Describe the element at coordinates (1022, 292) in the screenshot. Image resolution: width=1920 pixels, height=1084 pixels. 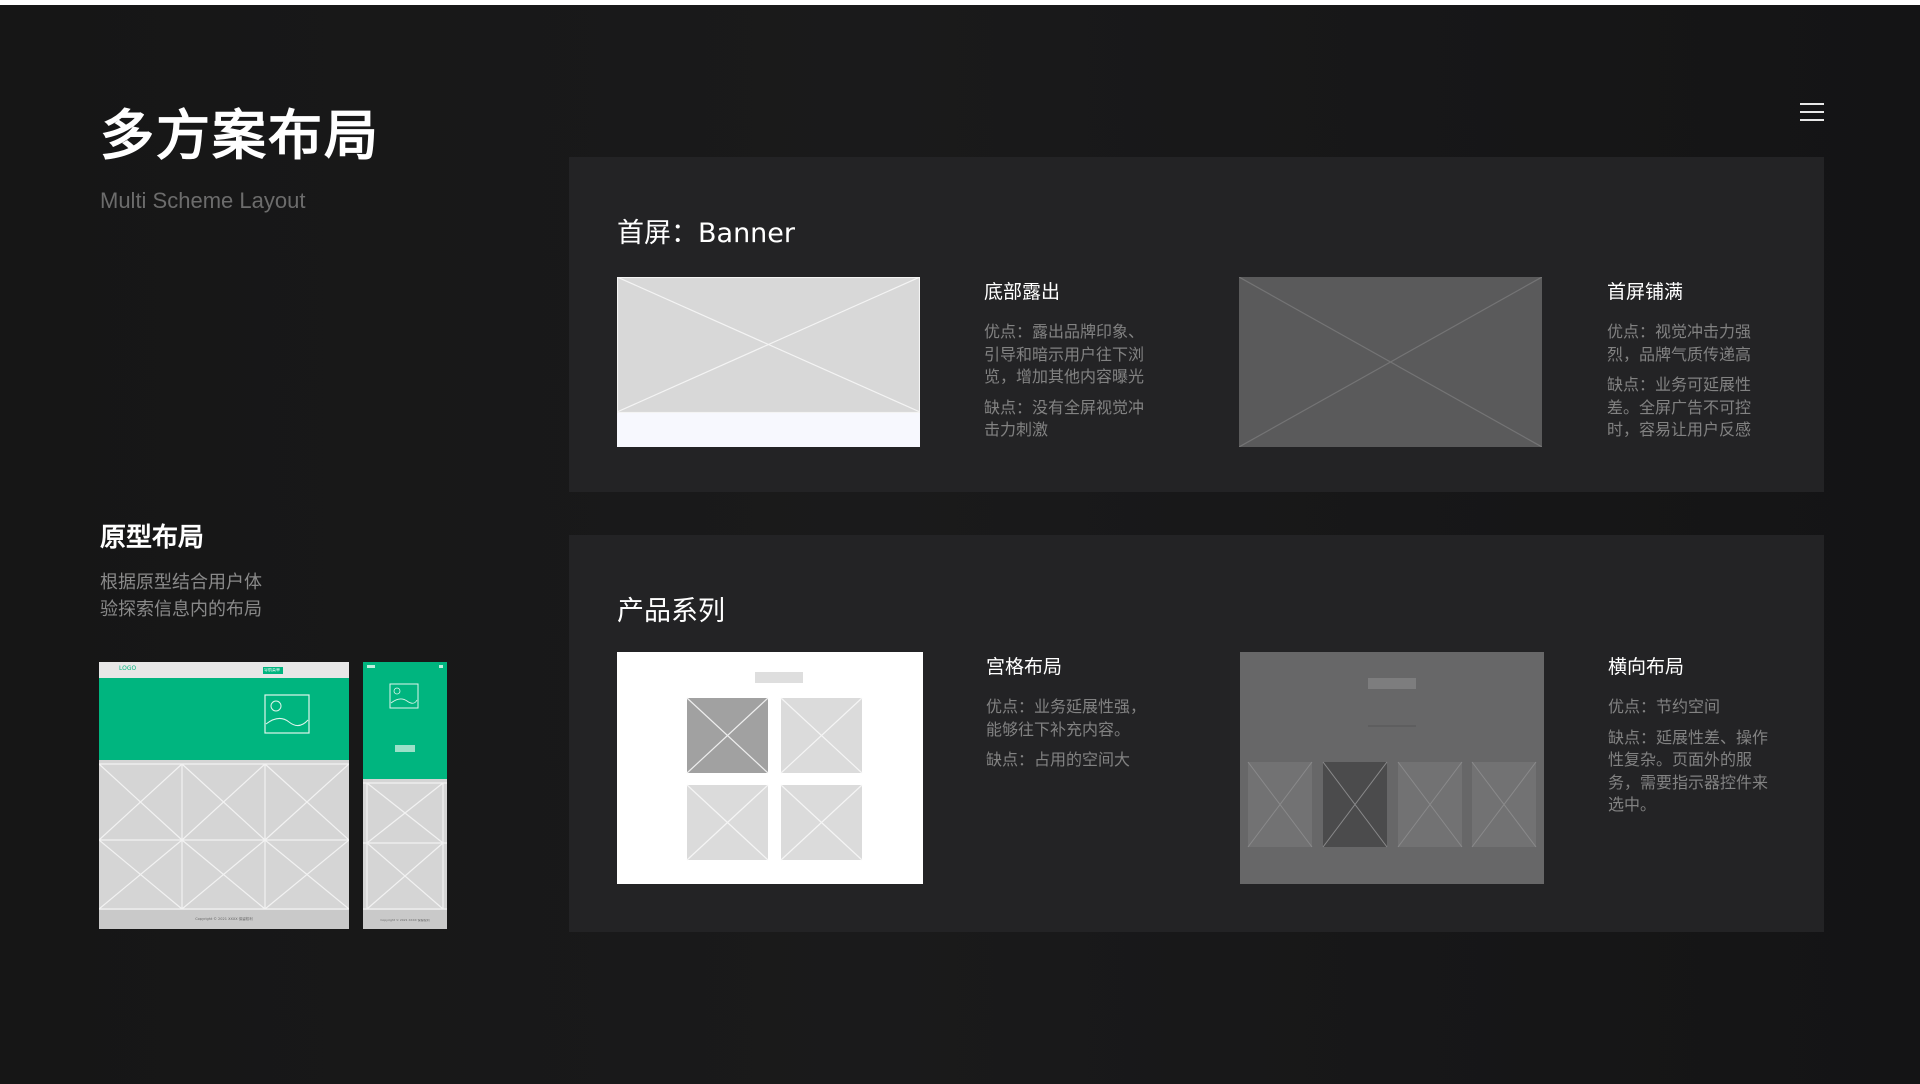
I see `item-title: 底部露出` at that location.